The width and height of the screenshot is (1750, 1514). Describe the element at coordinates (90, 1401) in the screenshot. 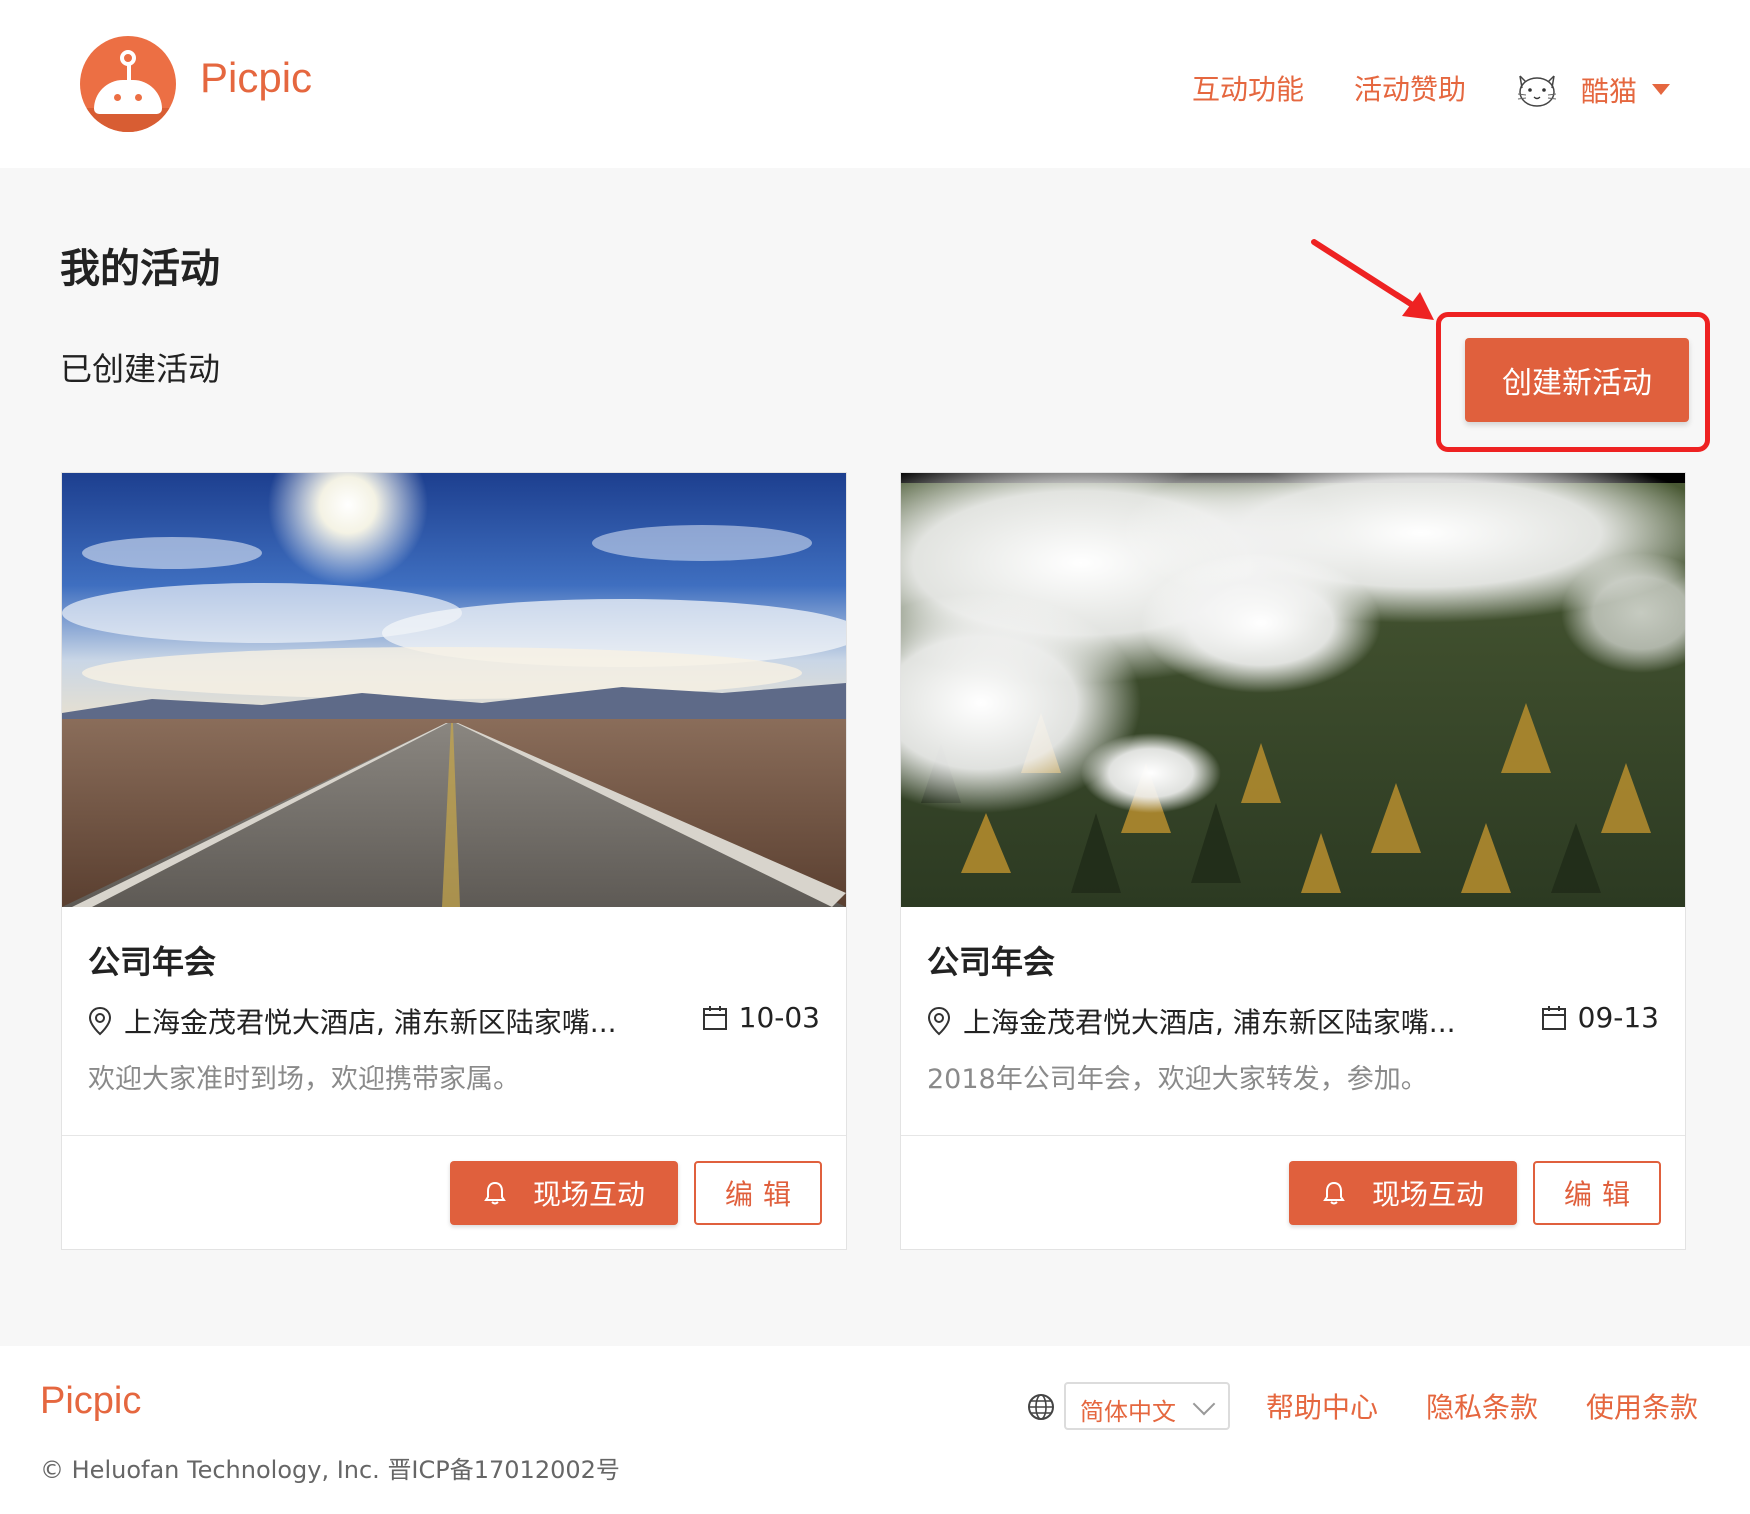

I see `footer-brand: Picpic` at that location.